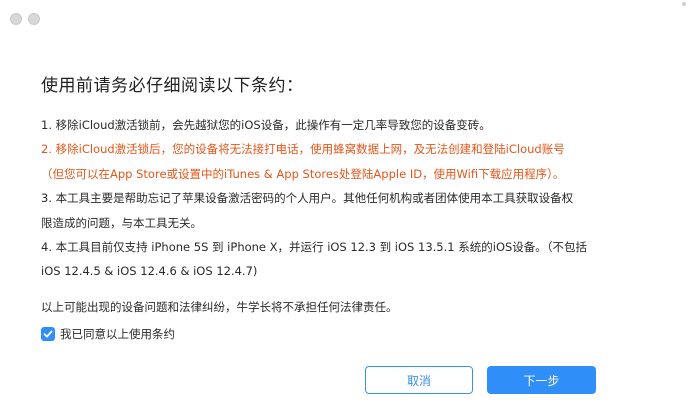 This screenshot has width=692, height=409. I want to click on term-line: iOS 12.4.5 & iOS 12.4.6 & iOS 12.4.7), so click(149, 271).